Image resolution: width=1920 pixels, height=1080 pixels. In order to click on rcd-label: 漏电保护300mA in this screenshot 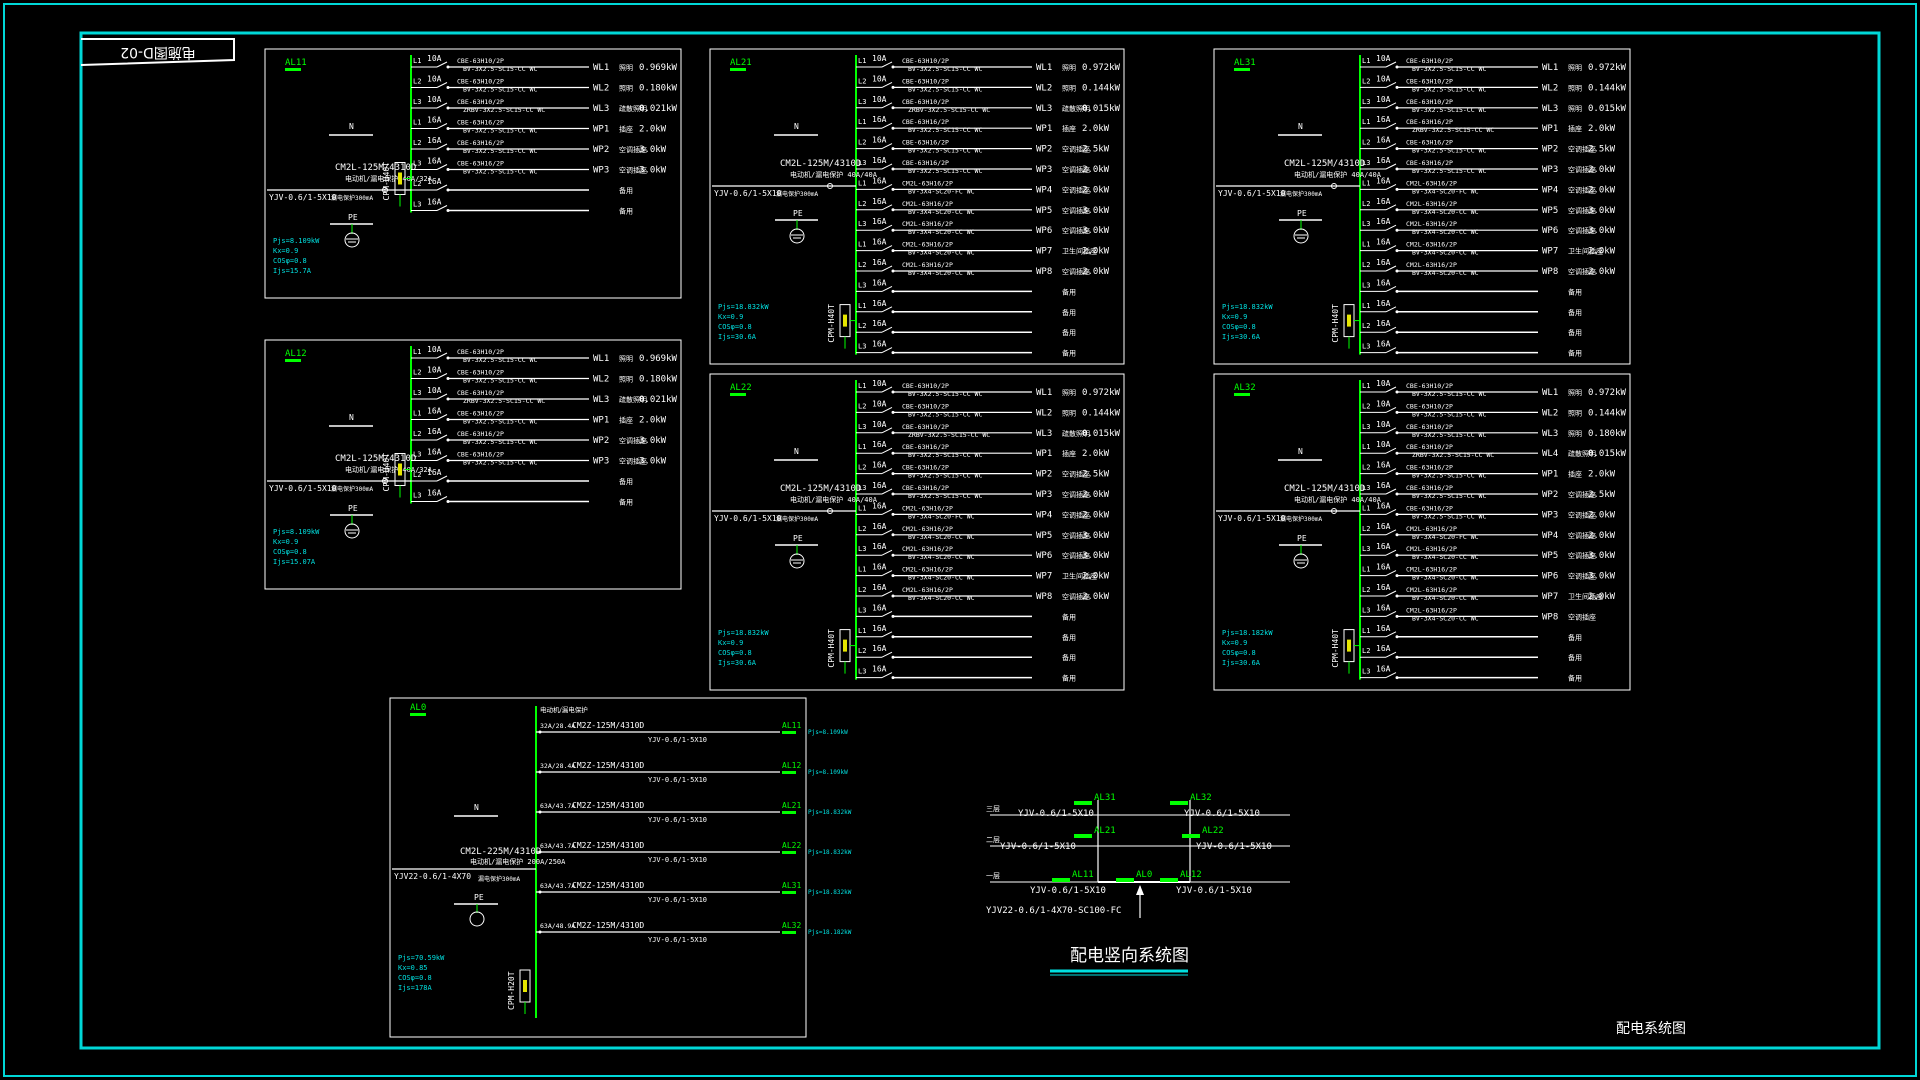, I will do `click(797, 194)`.